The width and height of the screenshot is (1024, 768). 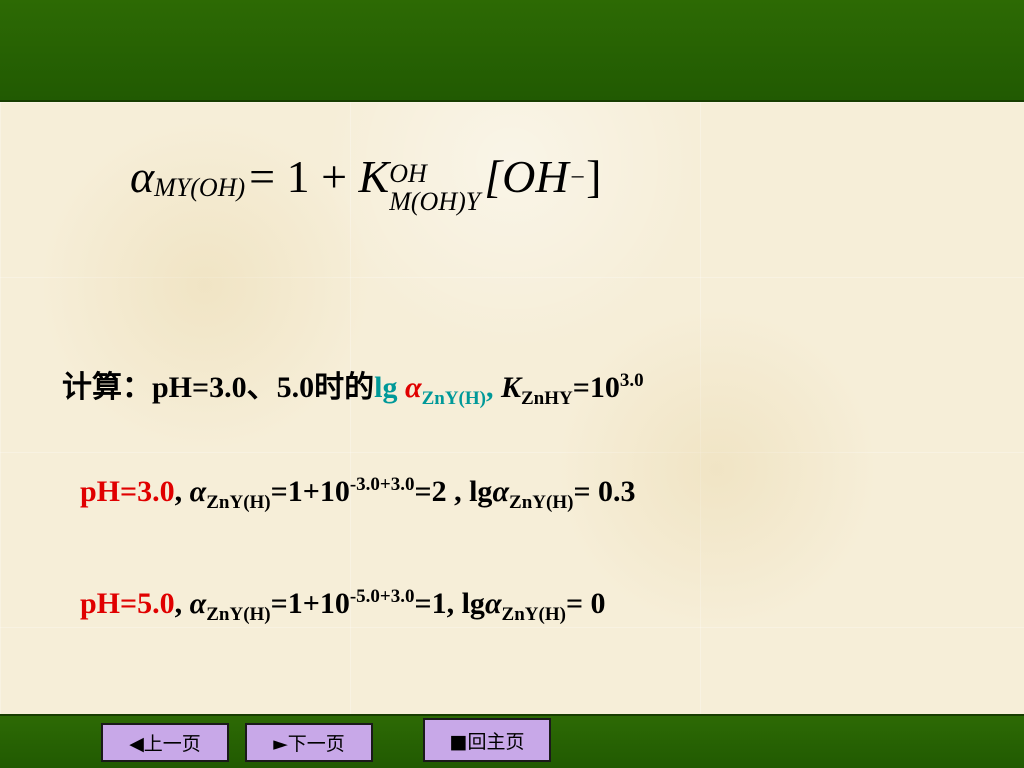 What do you see at coordinates (304, 176) in the screenshot?
I see `formula-equals-one-plus: = 1 +` at bounding box center [304, 176].